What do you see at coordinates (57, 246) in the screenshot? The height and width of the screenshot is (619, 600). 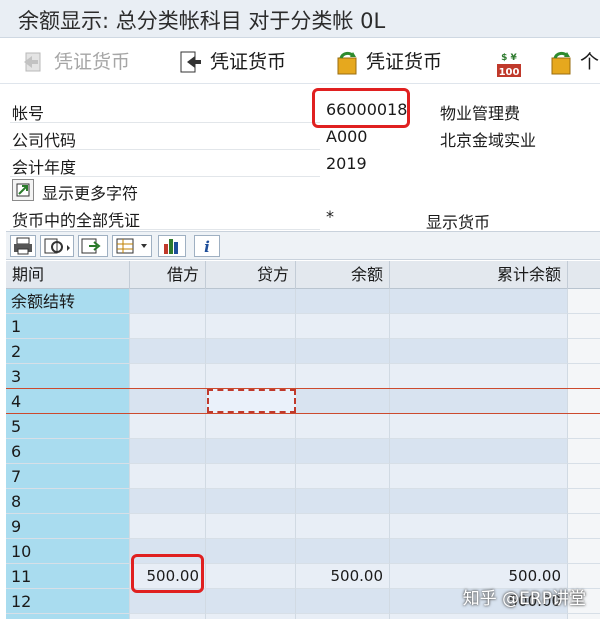 I see `print-preview-button` at bounding box center [57, 246].